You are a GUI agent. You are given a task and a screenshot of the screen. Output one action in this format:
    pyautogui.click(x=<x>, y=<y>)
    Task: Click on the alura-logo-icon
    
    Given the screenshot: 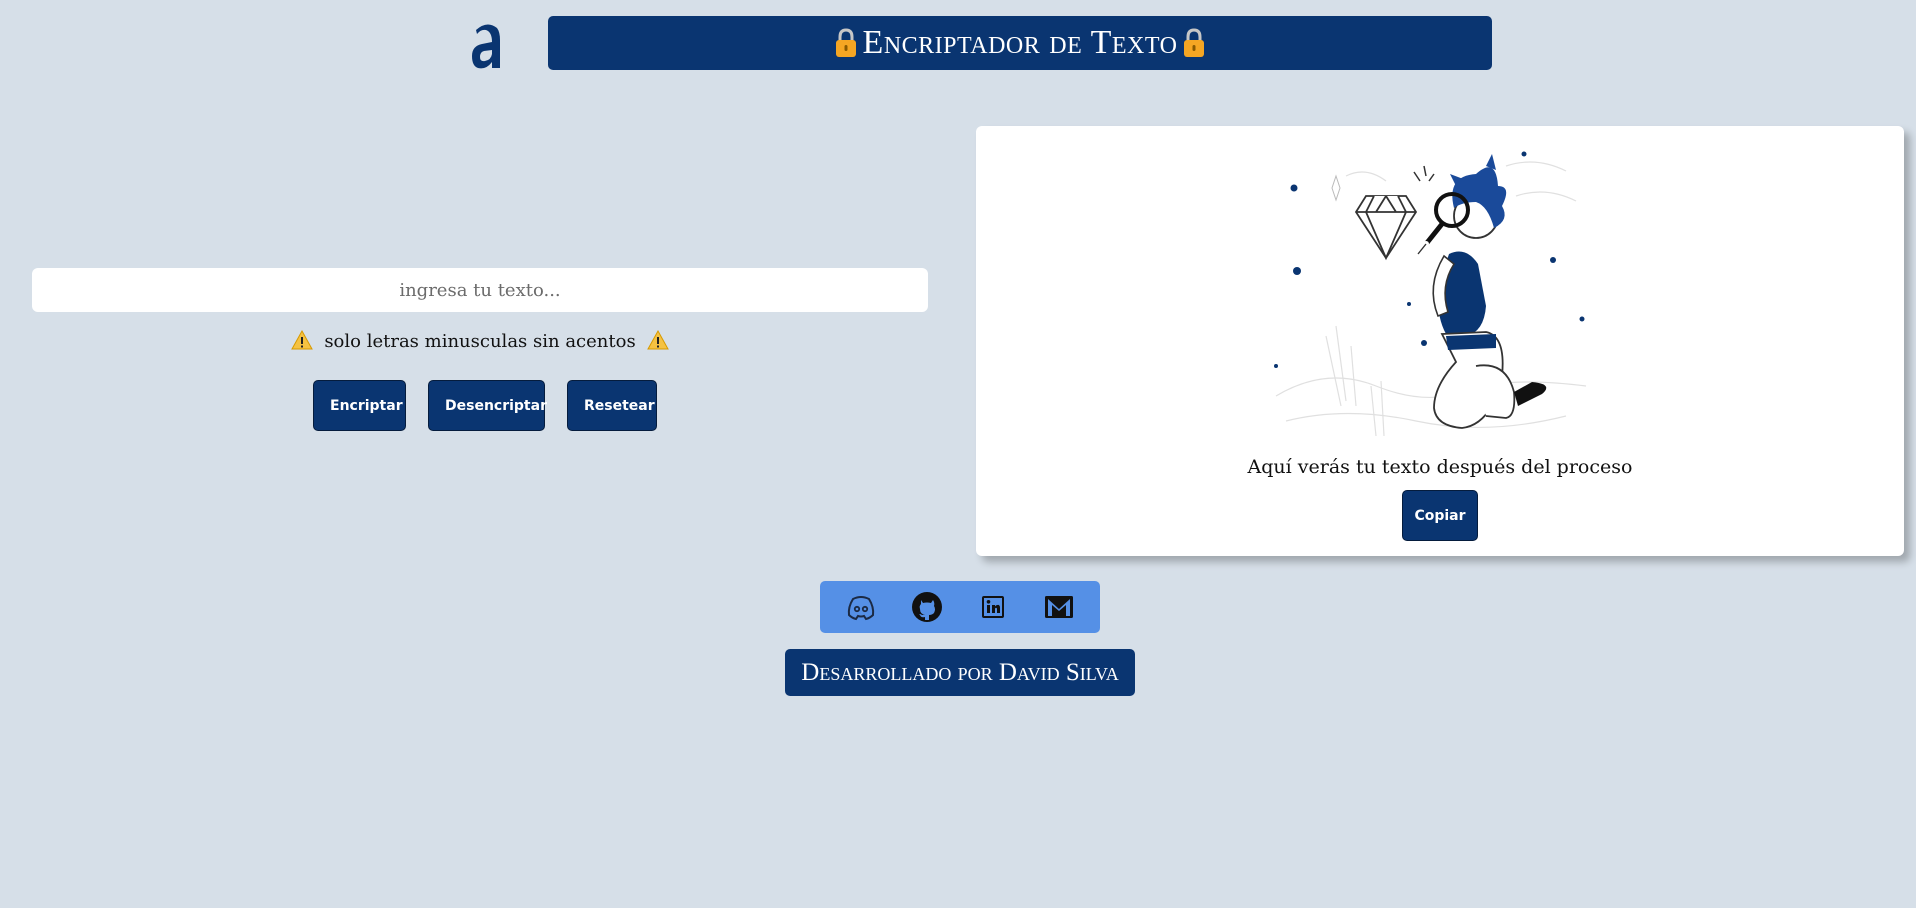 What is the action you would take?
    pyautogui.click(x=486, y=46)
    